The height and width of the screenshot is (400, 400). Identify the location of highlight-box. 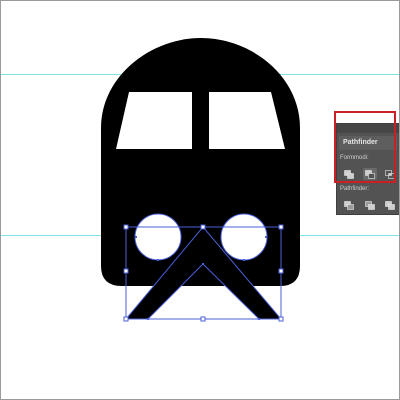
(365, 147).